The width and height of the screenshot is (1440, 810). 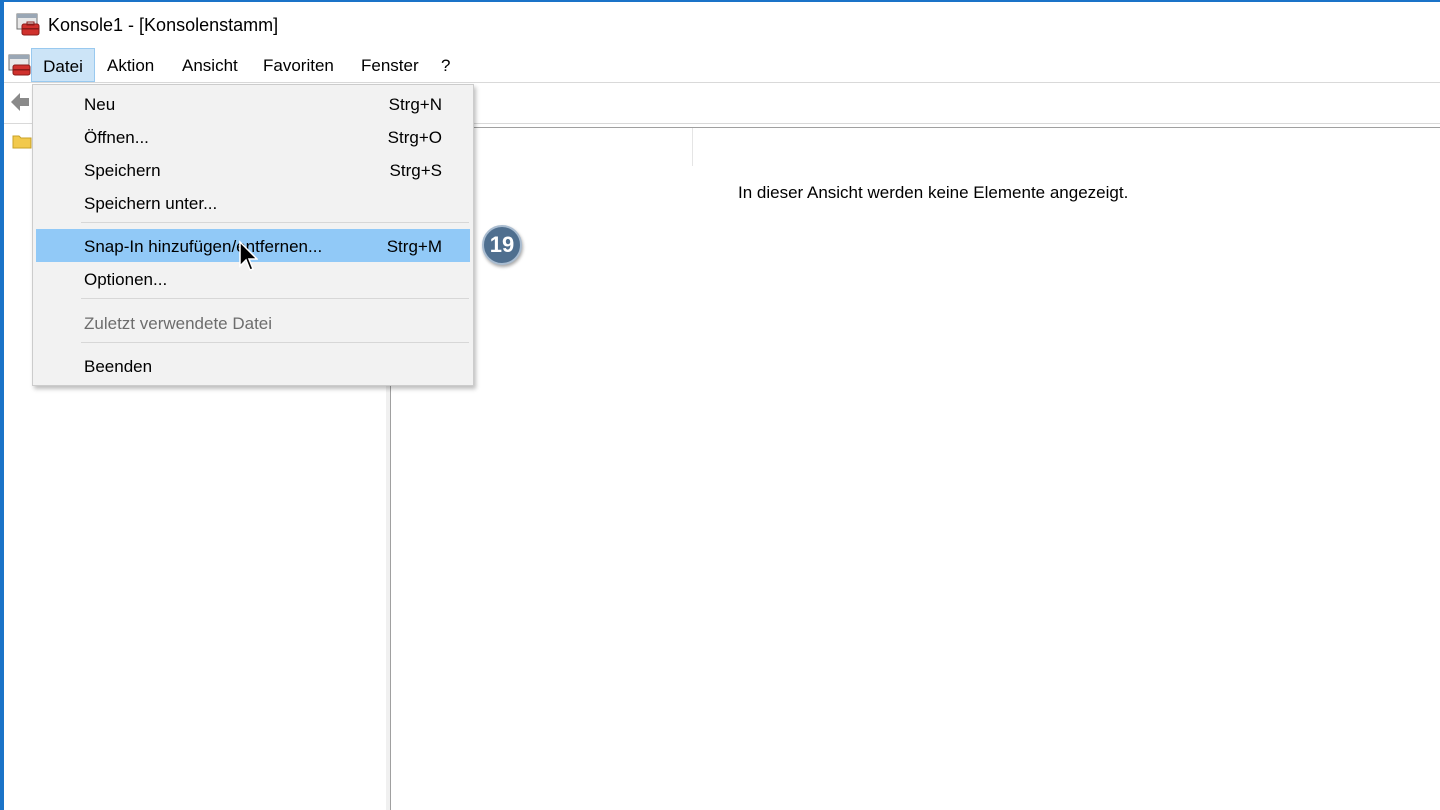 I want to click on folder-icon, so click(x=22, y=141).